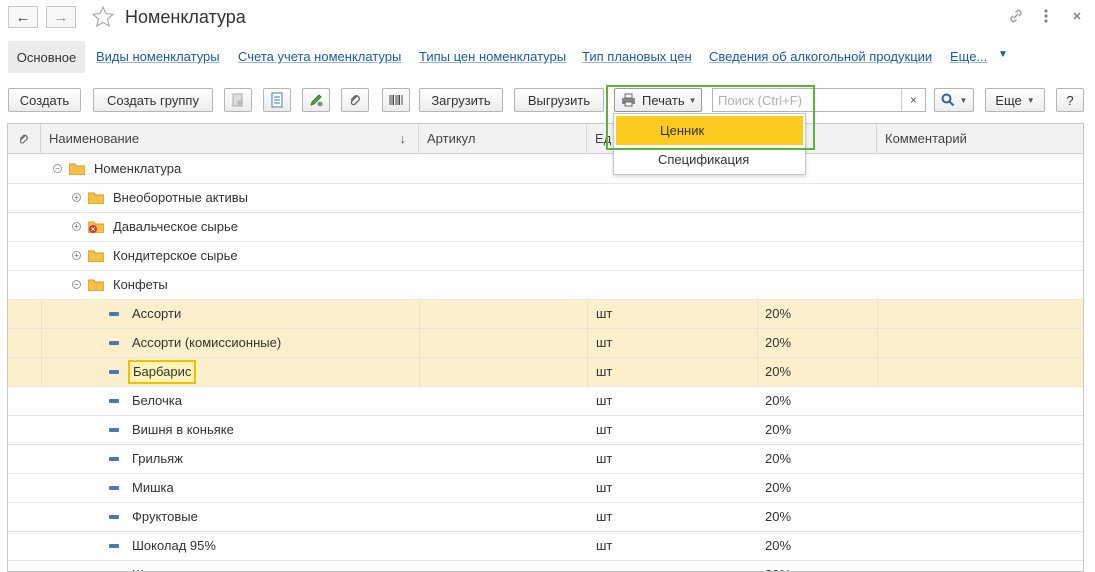  What do you see at coordinates (1016, 16) in the screenshot?
I see `link-icon` at bounding box center [1016, 16].